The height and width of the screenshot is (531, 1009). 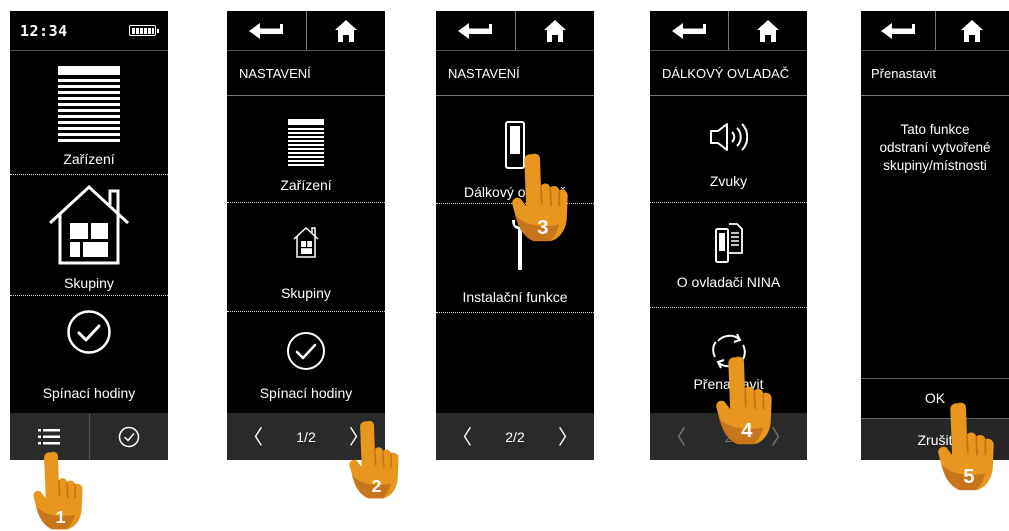 I want to click on page-title: DÁLKOVÝ OVLADAČ, so click(x=728, y=73).